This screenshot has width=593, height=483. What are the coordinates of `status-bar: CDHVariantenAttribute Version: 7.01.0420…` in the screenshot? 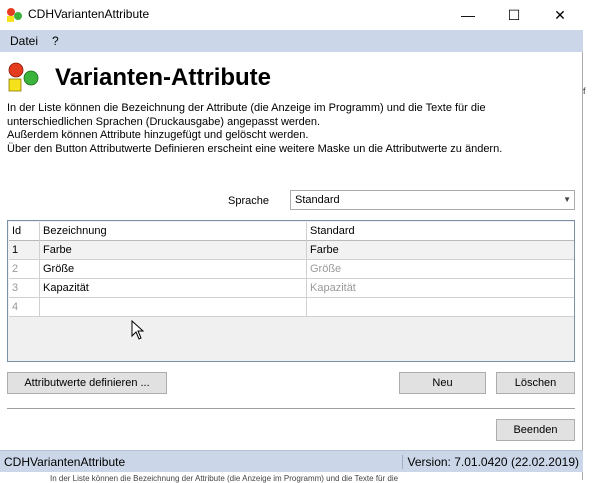 It's located at (291, 461).